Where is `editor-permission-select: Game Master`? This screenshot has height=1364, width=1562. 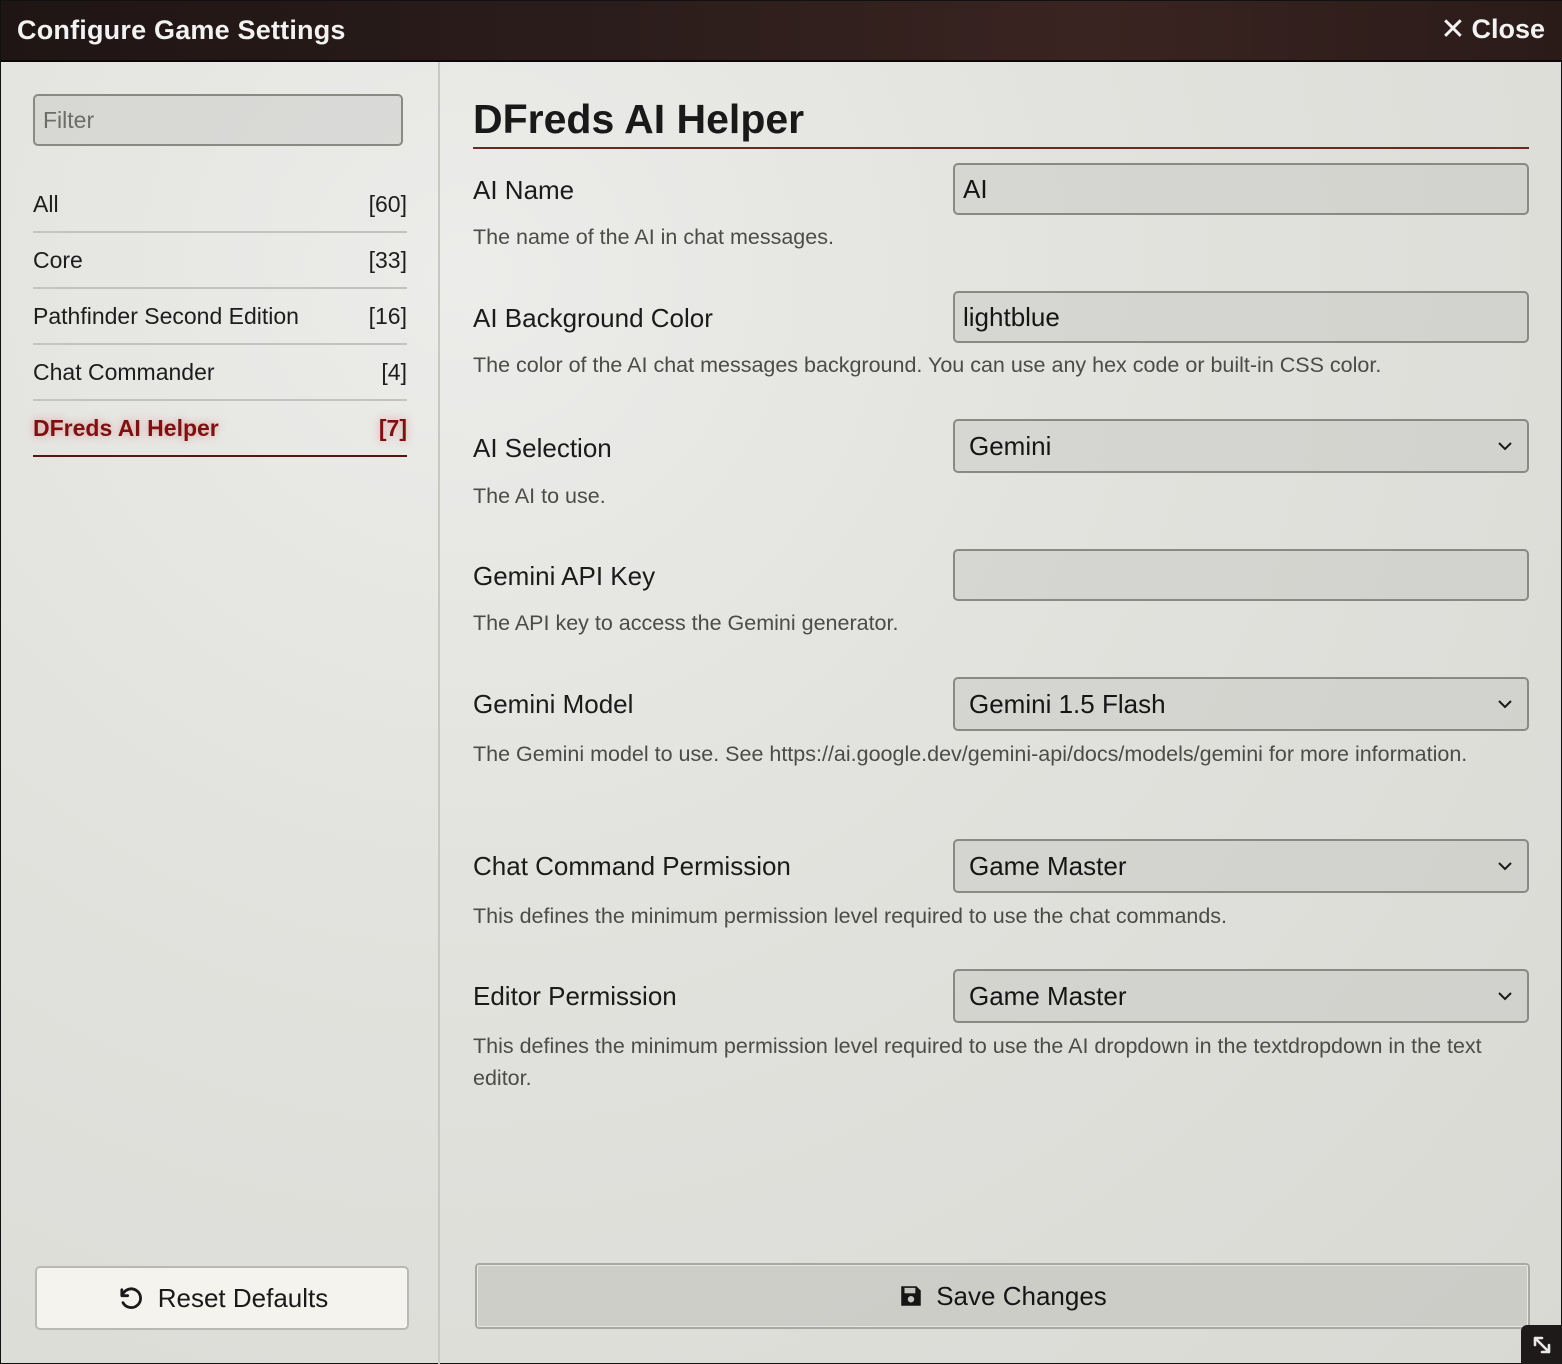
editor-permission-select: Game Master is located at coordinates (1241, 996).